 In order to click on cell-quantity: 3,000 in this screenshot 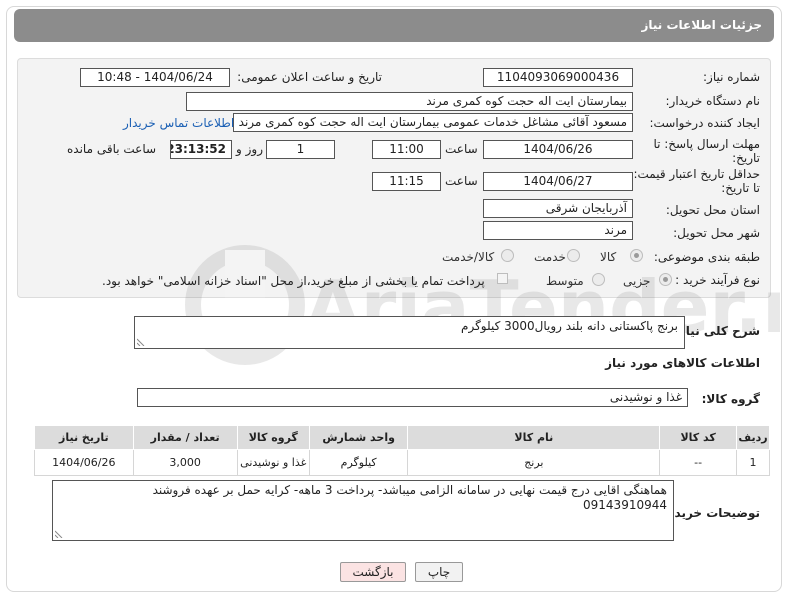, I will do `click(185, 462)`.